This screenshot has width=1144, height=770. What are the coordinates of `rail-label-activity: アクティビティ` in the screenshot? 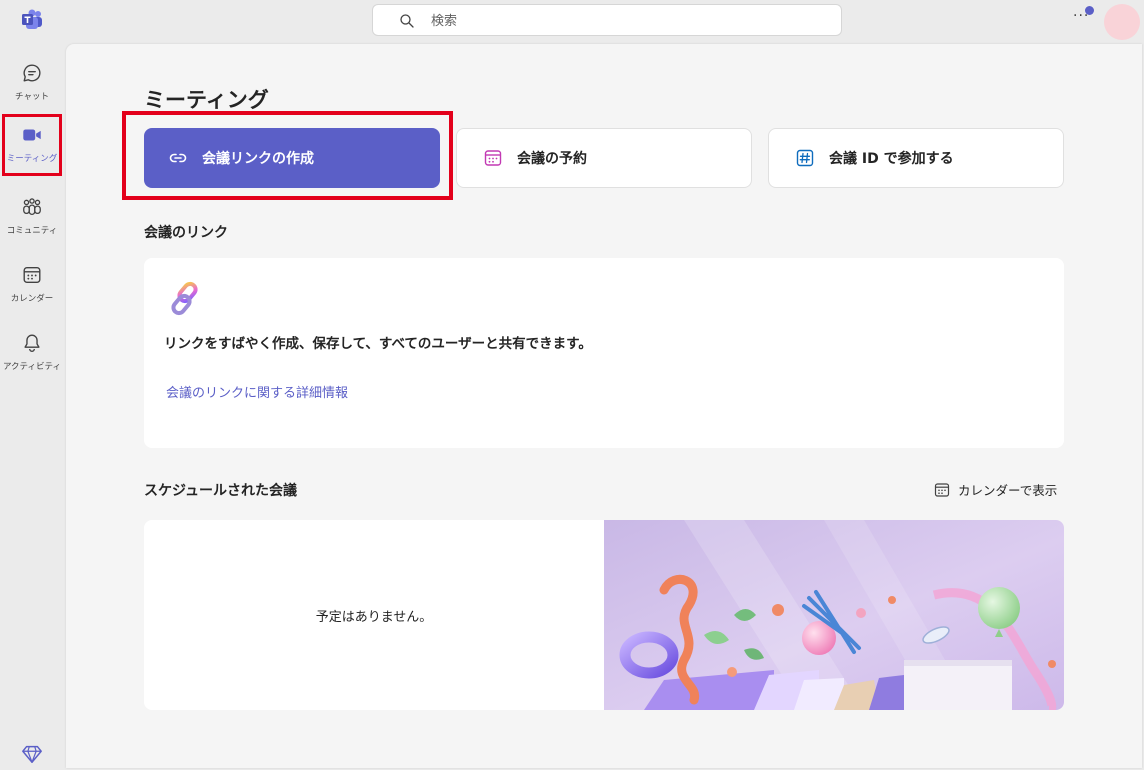 It's located at (32, 367).